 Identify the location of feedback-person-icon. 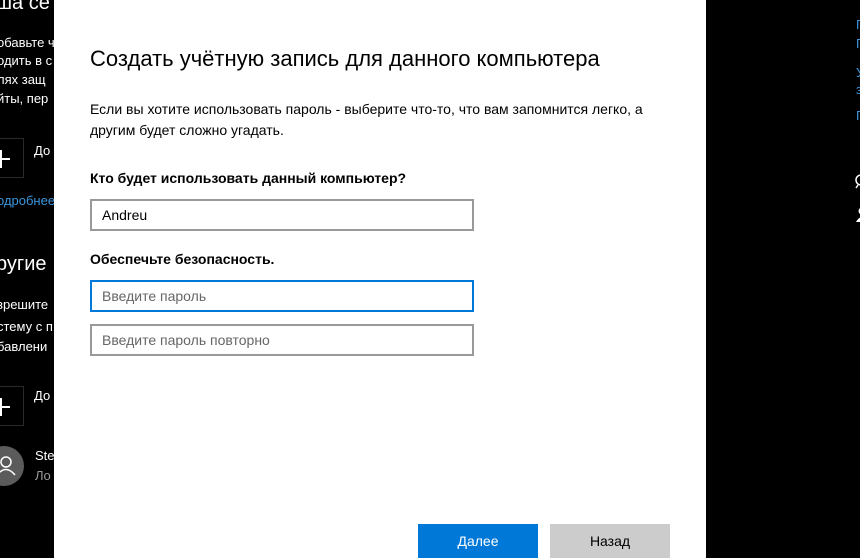
(857, 214).